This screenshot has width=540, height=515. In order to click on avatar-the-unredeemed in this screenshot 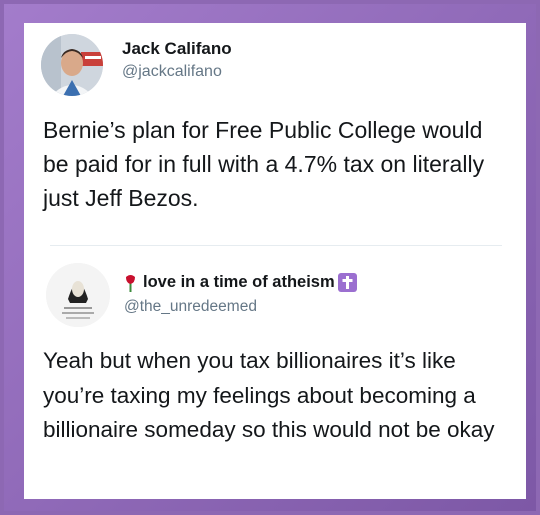, I will do `click(78, 295)`.